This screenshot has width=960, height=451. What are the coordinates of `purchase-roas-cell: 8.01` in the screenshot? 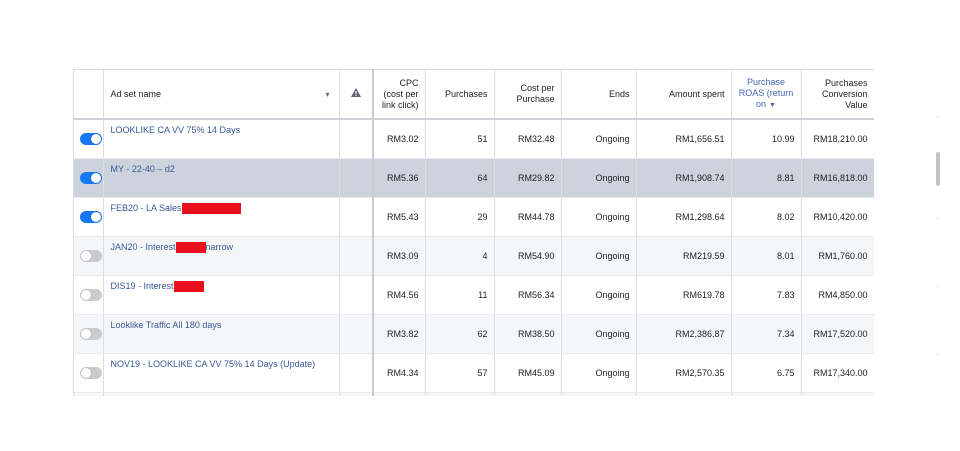 It's located at (766, 256).